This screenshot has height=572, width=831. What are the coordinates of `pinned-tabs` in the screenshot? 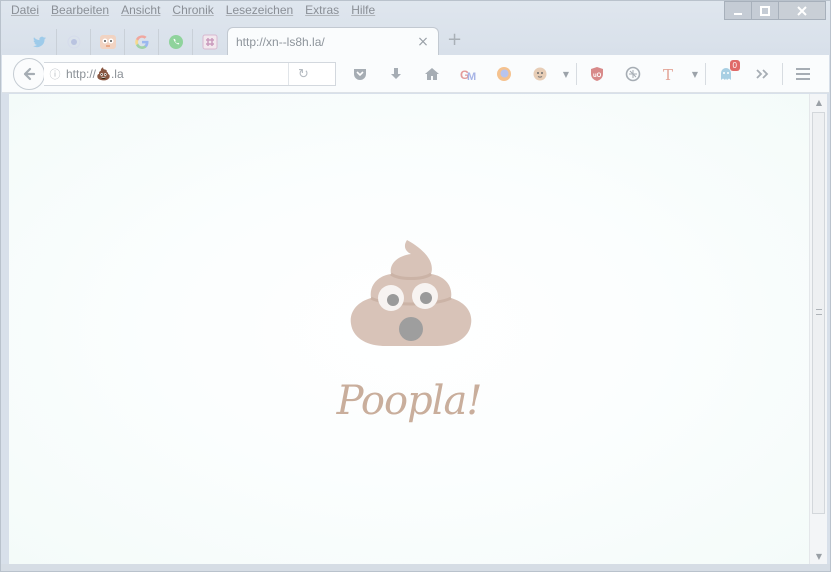 It's located at (125, 42).